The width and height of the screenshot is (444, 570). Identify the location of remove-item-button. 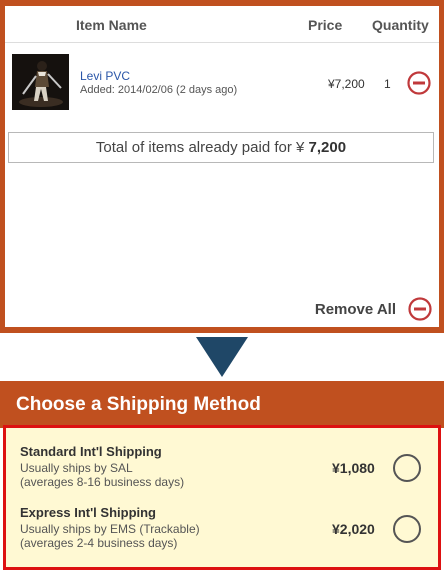
(419, 83).